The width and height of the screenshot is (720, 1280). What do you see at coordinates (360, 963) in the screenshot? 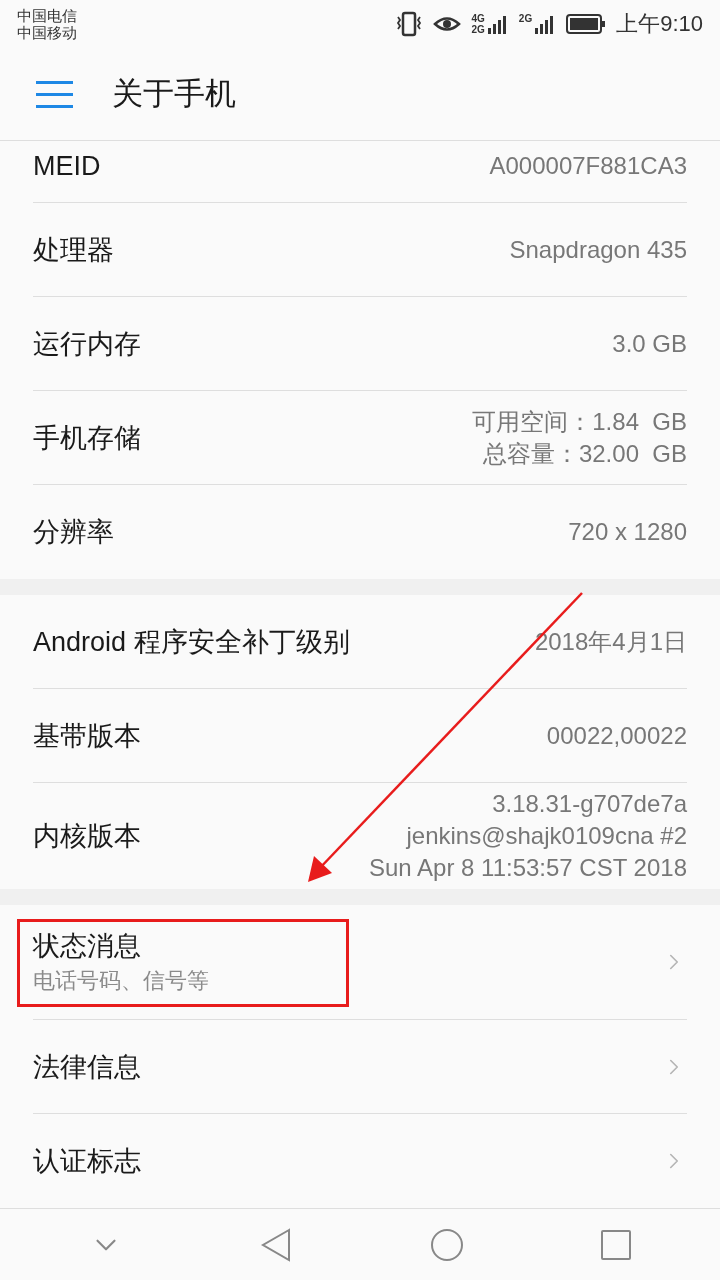
I see `settings-item: 状态消息 电话号码、信号等` at bounding box center [360, 963].